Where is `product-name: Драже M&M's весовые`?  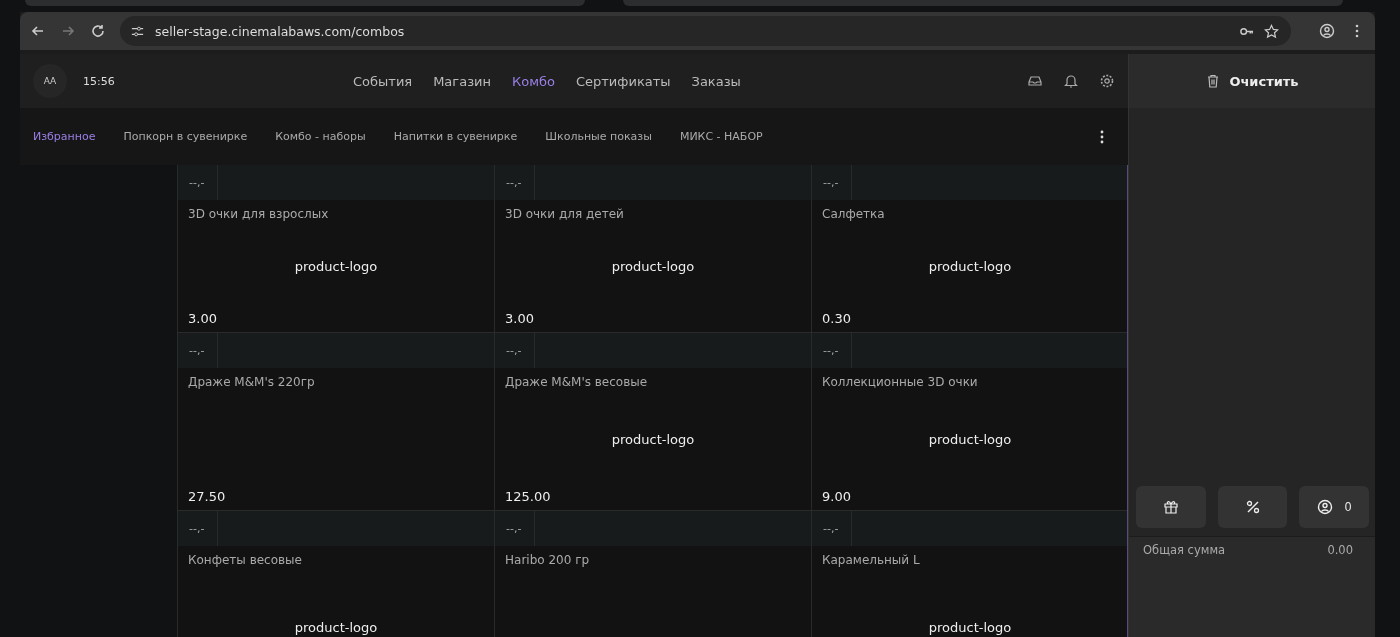 product-name: Драже M&M's весовые is located at coordinates (576, 381).